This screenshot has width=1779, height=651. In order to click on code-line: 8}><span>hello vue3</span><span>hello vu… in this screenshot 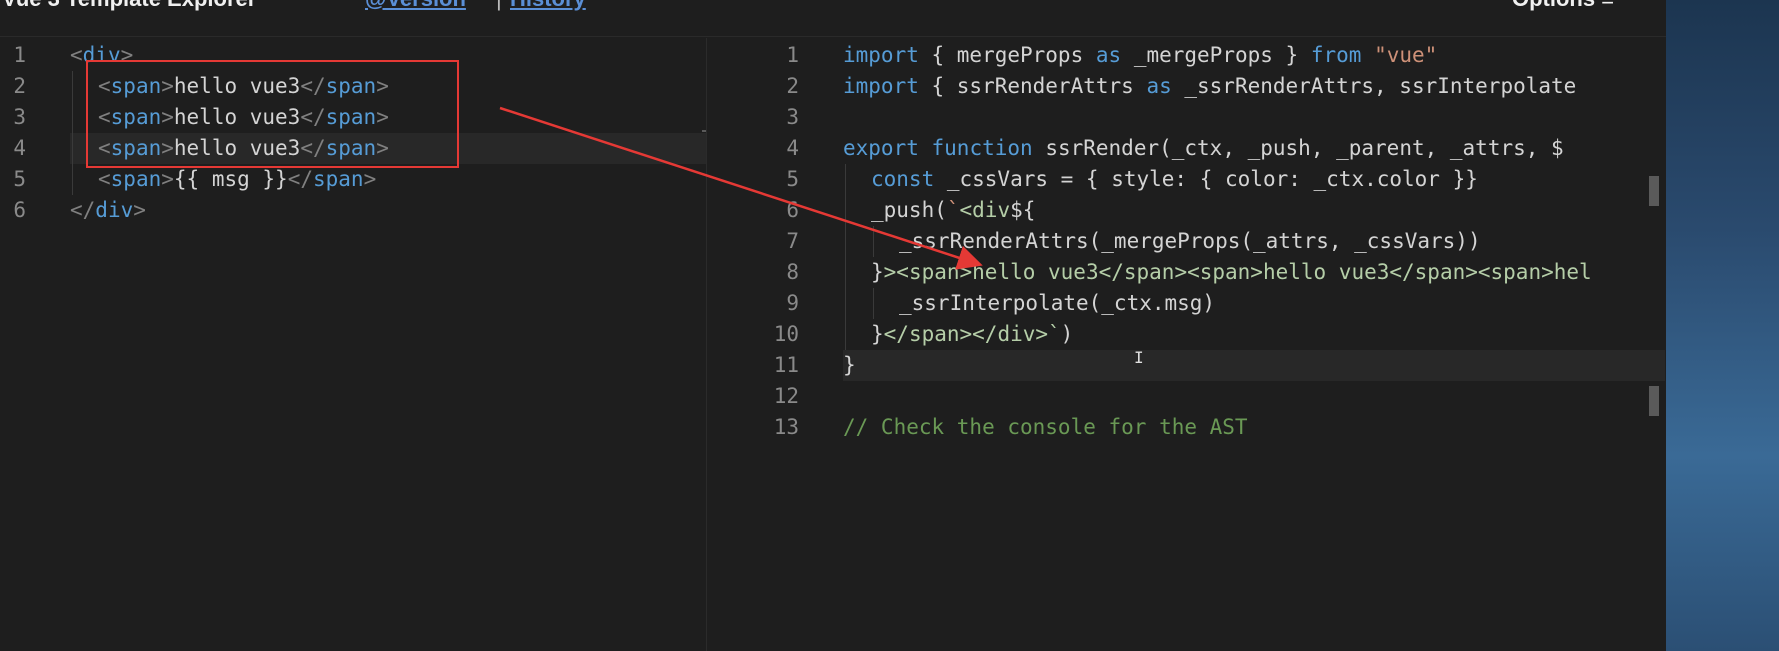, I will do `click(1186, 272)`.